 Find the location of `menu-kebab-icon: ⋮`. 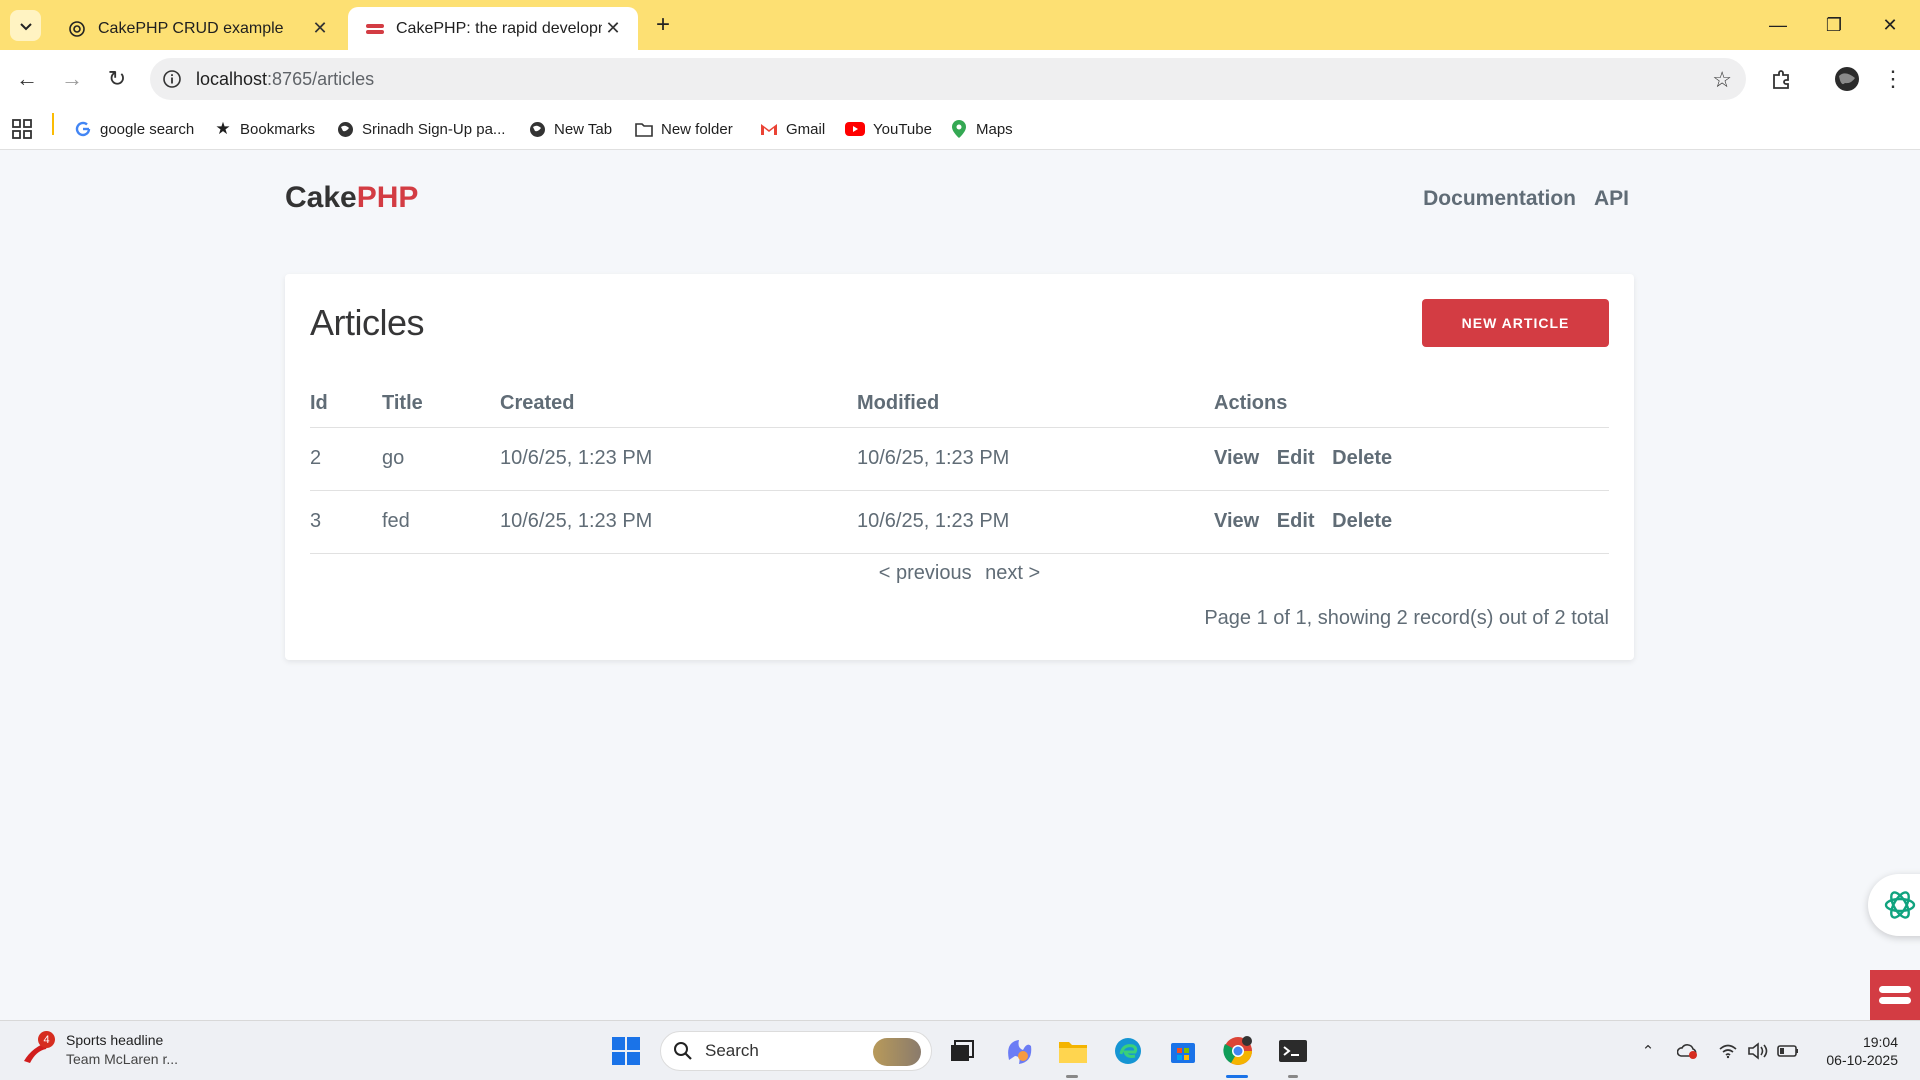

menu-kebab-icon: ⋮ is located at coordinates (1893, 79).